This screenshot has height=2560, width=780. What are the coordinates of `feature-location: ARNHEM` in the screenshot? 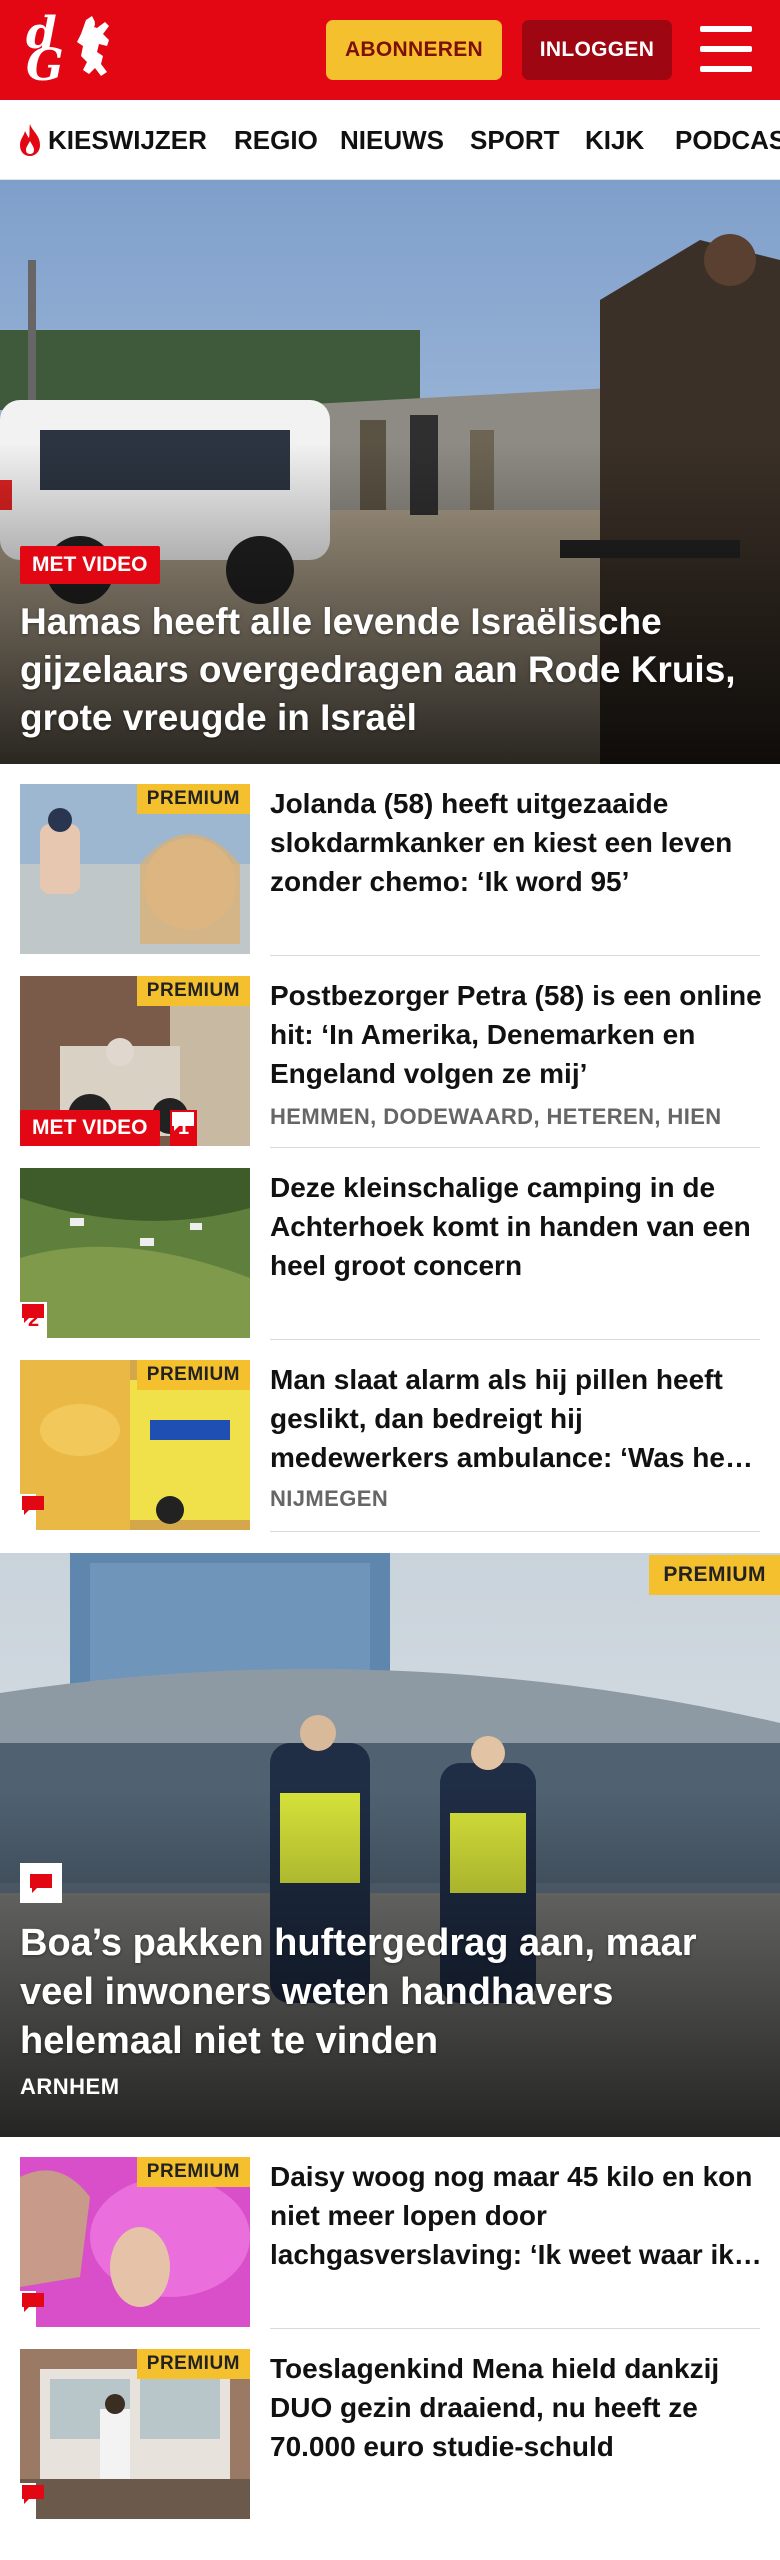 It's located at (70, 2086).